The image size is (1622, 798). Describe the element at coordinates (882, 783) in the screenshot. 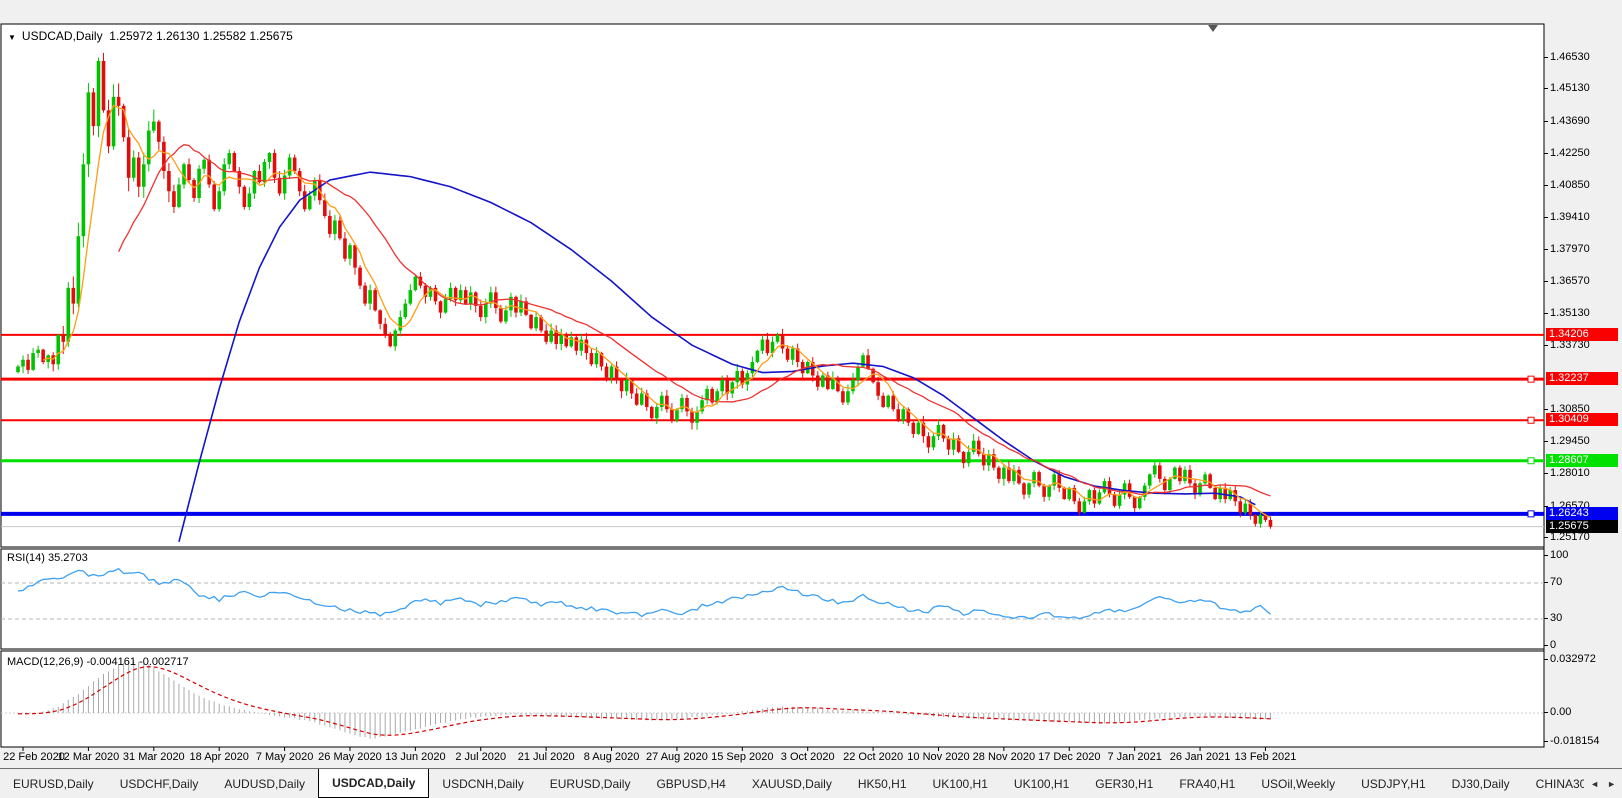

I see `tab-symbol-hk50-8: HK50,H1` at that location.